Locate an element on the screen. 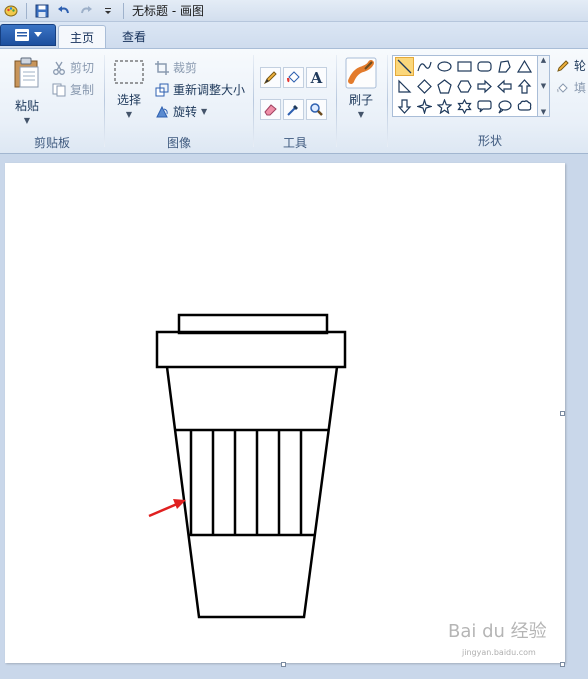 The width and height of the screenshot is (588, 679). baidu-watermark-url: jingyan.baidu.com is located at coordinates (499, 652).